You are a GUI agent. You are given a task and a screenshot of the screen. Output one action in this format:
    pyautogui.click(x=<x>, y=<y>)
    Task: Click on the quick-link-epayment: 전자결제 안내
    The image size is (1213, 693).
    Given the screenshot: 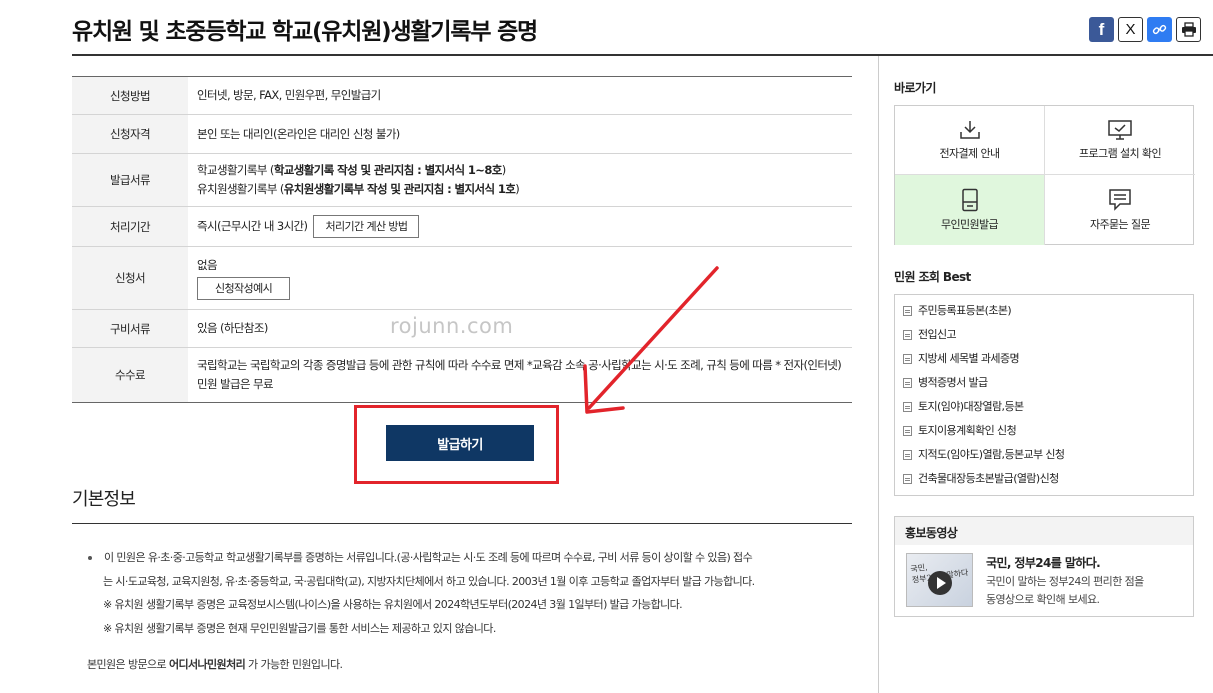 What is the action you would take?
    pyautogui.click(x=970, y=140)
    